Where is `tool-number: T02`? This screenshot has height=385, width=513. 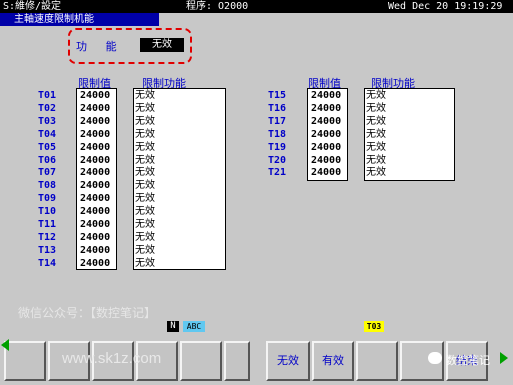 tool-number: T02 is located at coordinates (47, 108).